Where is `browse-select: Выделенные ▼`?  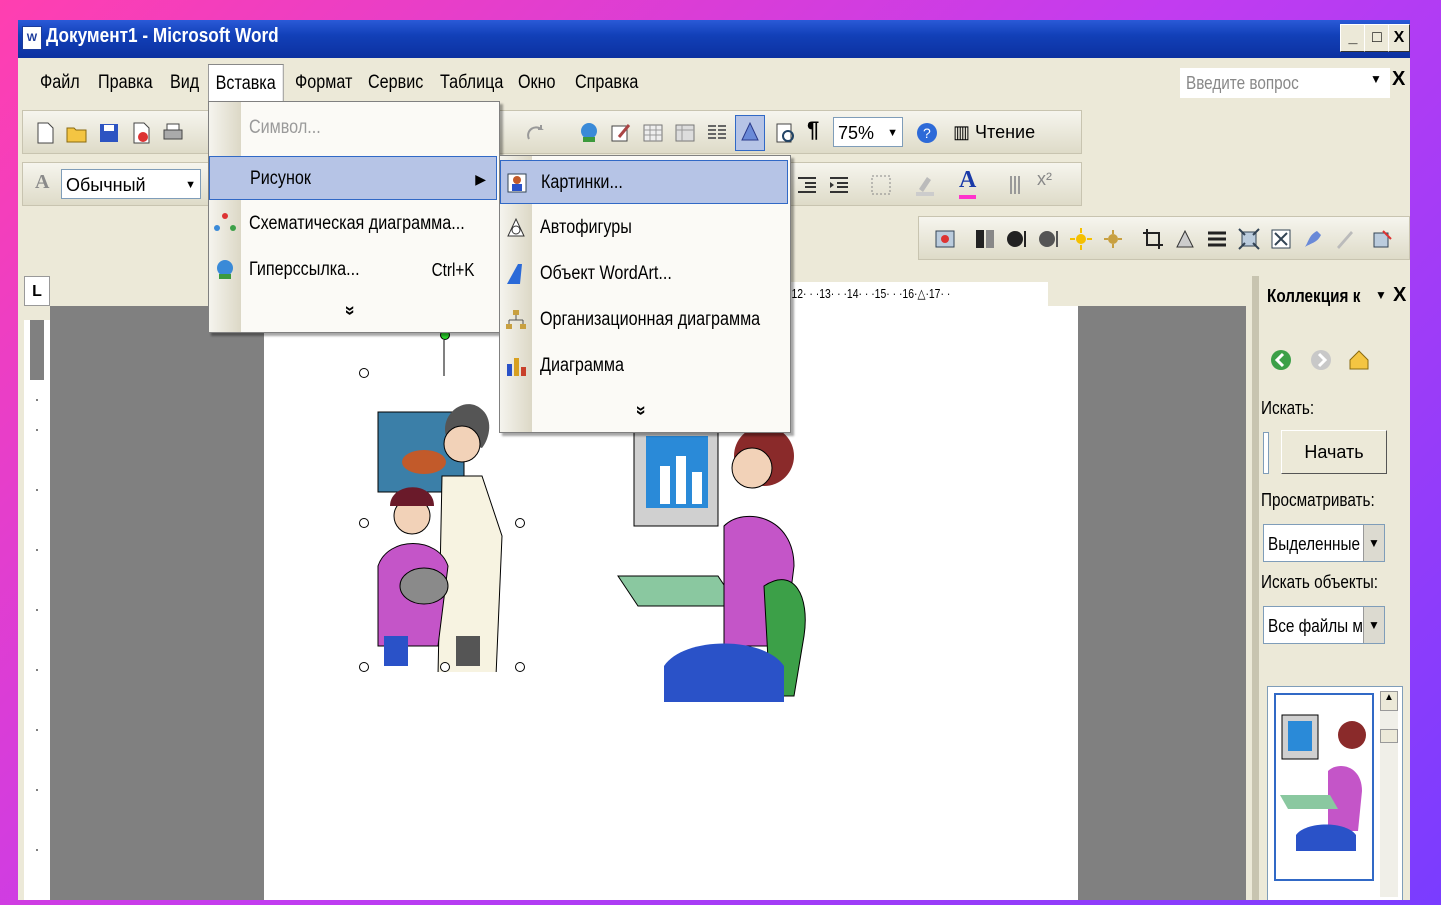 browse-select: Выделенные ▼ is located at coordinates (1324, 543).